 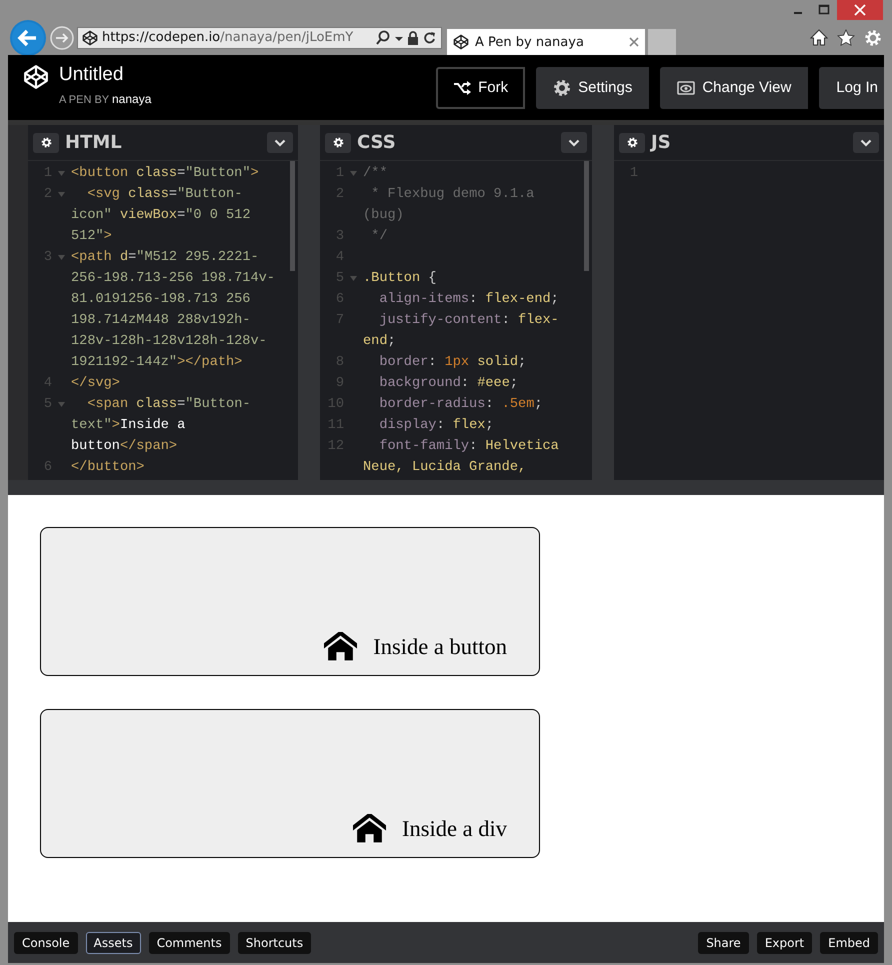 I want to click on code-line: justify-content: flex-end;, so click(x=461, y=331).